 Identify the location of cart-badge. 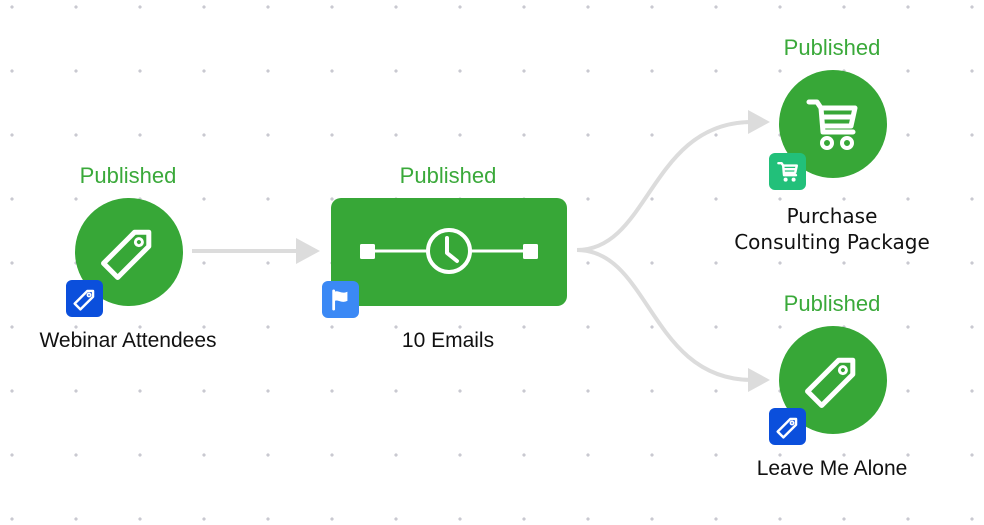
(787, 171).